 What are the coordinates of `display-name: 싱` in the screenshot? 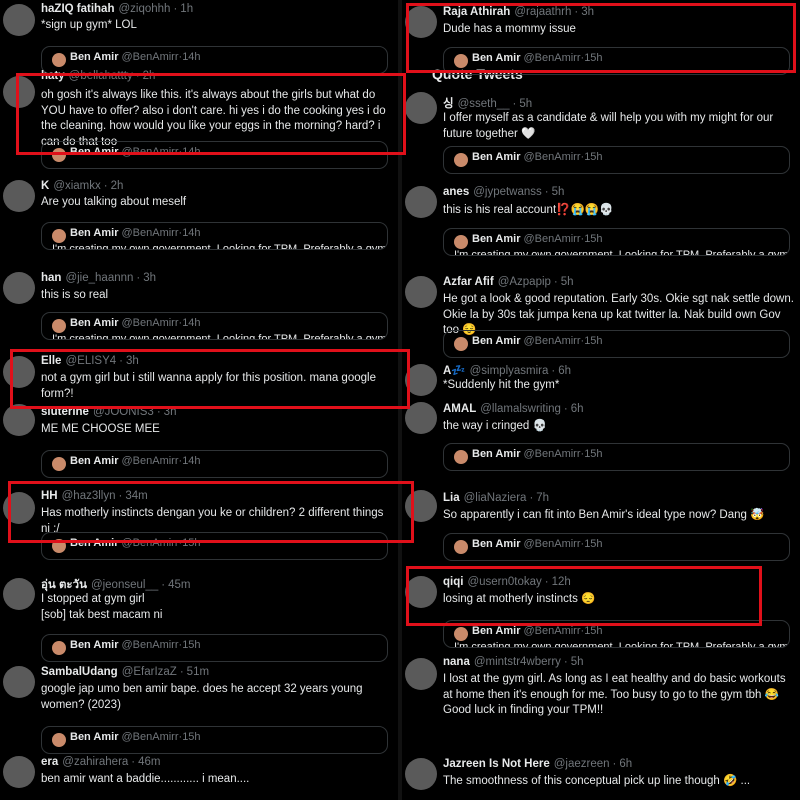 It's located at (448, 104).